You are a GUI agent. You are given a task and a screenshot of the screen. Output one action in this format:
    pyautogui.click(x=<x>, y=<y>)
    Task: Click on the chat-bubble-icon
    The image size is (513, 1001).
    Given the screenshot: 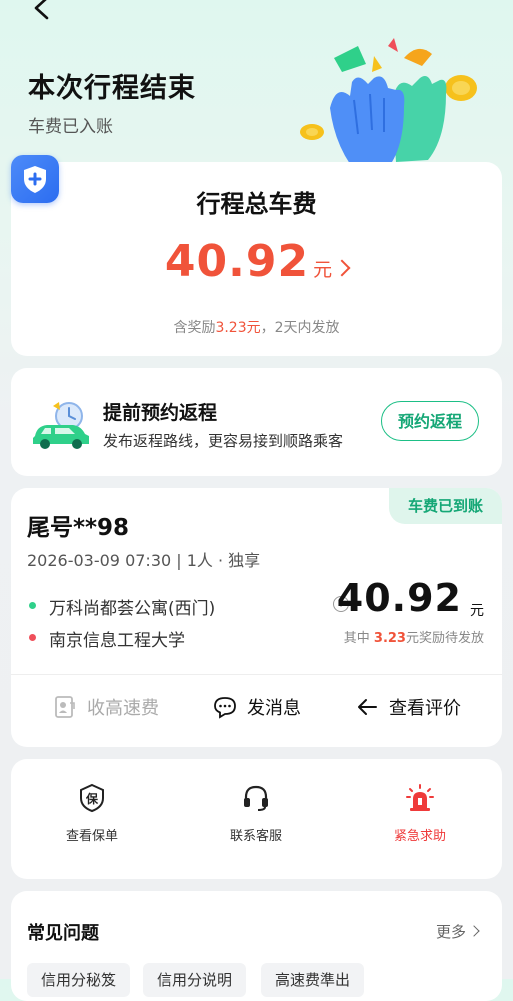 What is the action you would take?
    pyautogui.click(x=225, y=708)
    